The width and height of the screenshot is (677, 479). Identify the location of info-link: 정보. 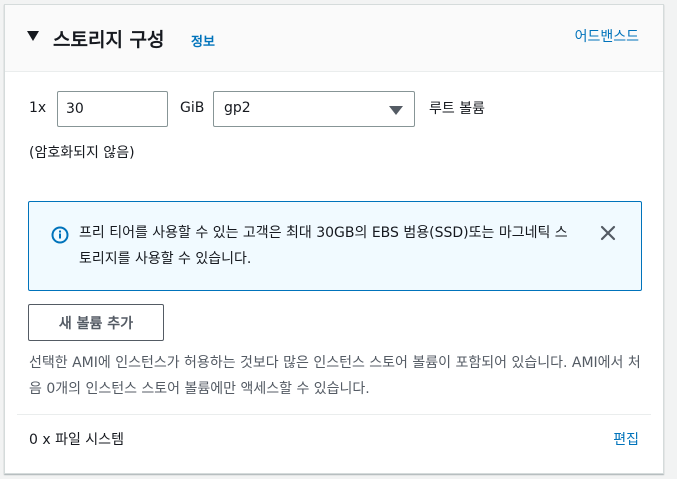
(203, 40).